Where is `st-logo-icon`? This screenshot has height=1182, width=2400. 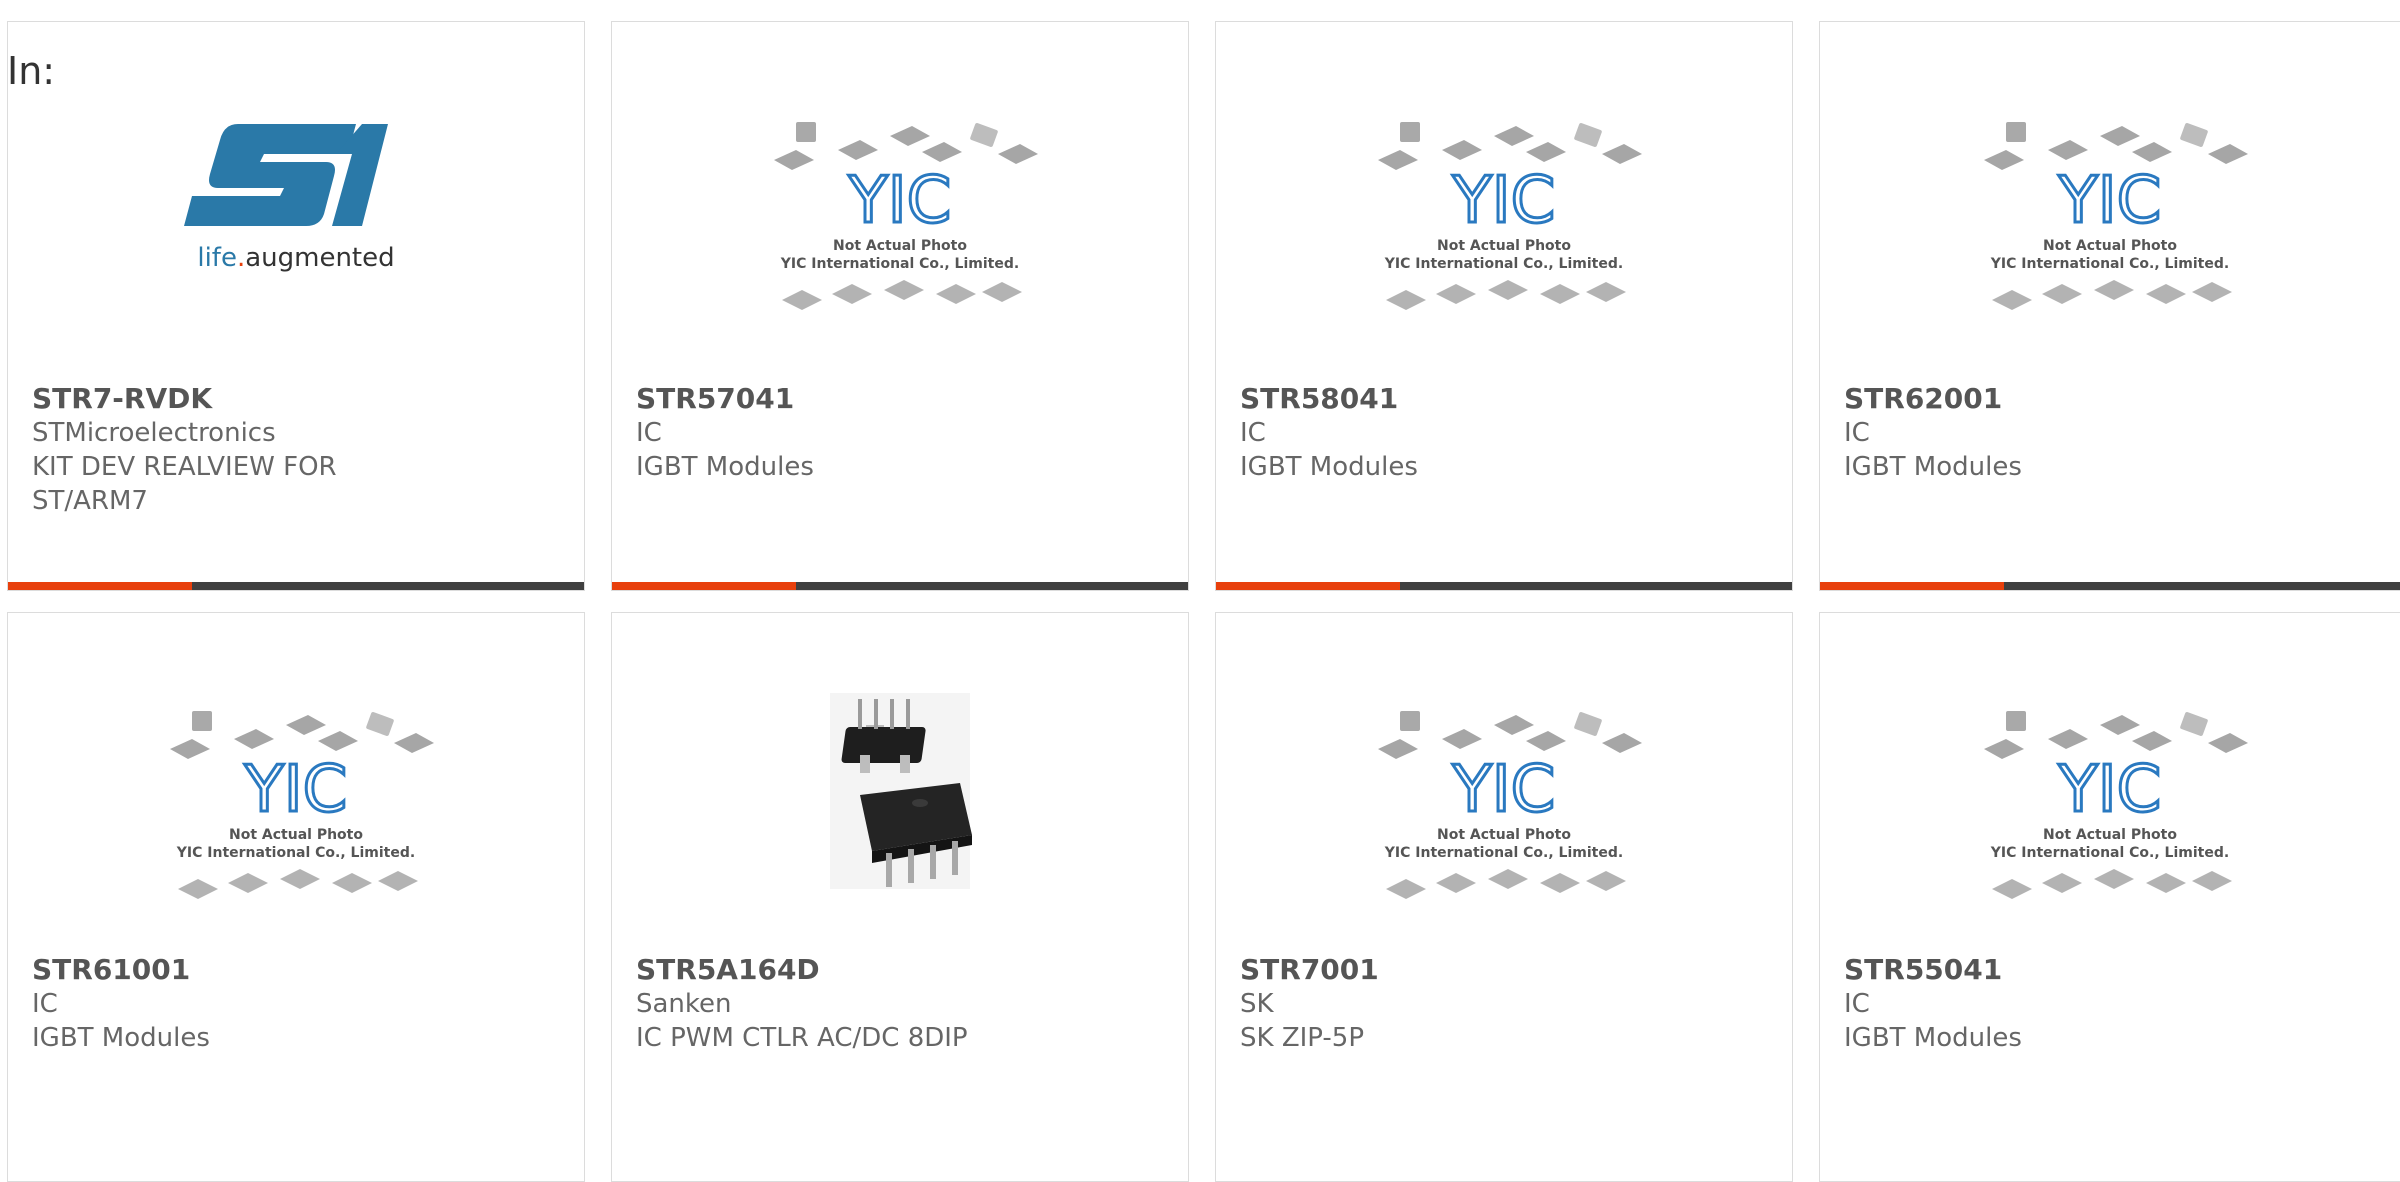
st-logo-icon is located at coordinates (286, 175).